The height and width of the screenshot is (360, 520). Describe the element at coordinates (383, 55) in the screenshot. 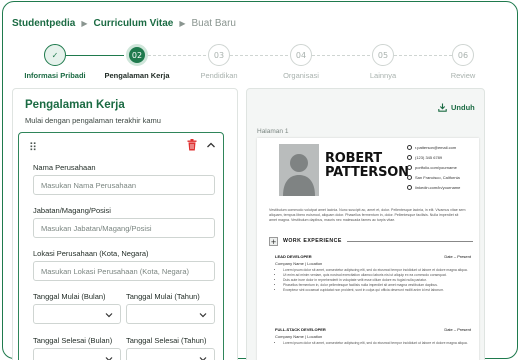

I see `step-number: 05` at that location.